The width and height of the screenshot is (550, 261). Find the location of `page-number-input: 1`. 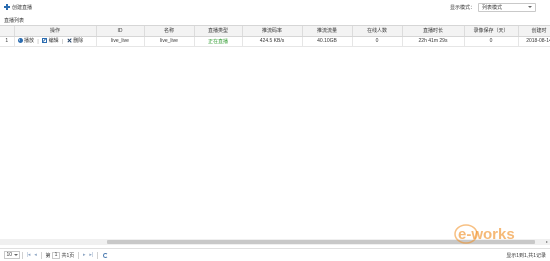

page-number-input: 1 is located at coordinates (56, 255).